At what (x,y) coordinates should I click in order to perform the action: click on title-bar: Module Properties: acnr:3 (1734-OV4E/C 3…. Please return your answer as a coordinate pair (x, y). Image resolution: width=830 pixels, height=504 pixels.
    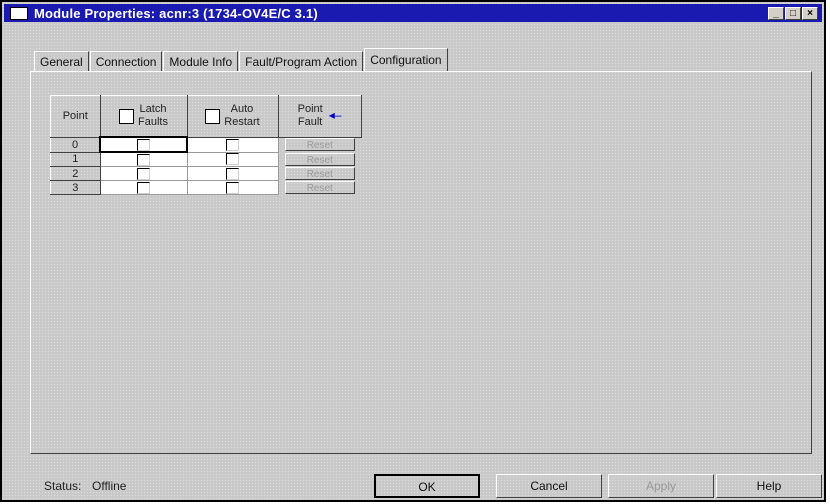
    Looking at the image, I should click on (413, 13).